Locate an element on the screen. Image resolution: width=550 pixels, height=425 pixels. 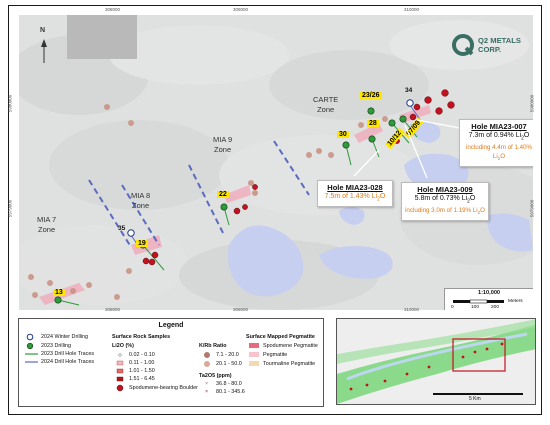
legend-title: Legend is located at coordinates (171, 325).